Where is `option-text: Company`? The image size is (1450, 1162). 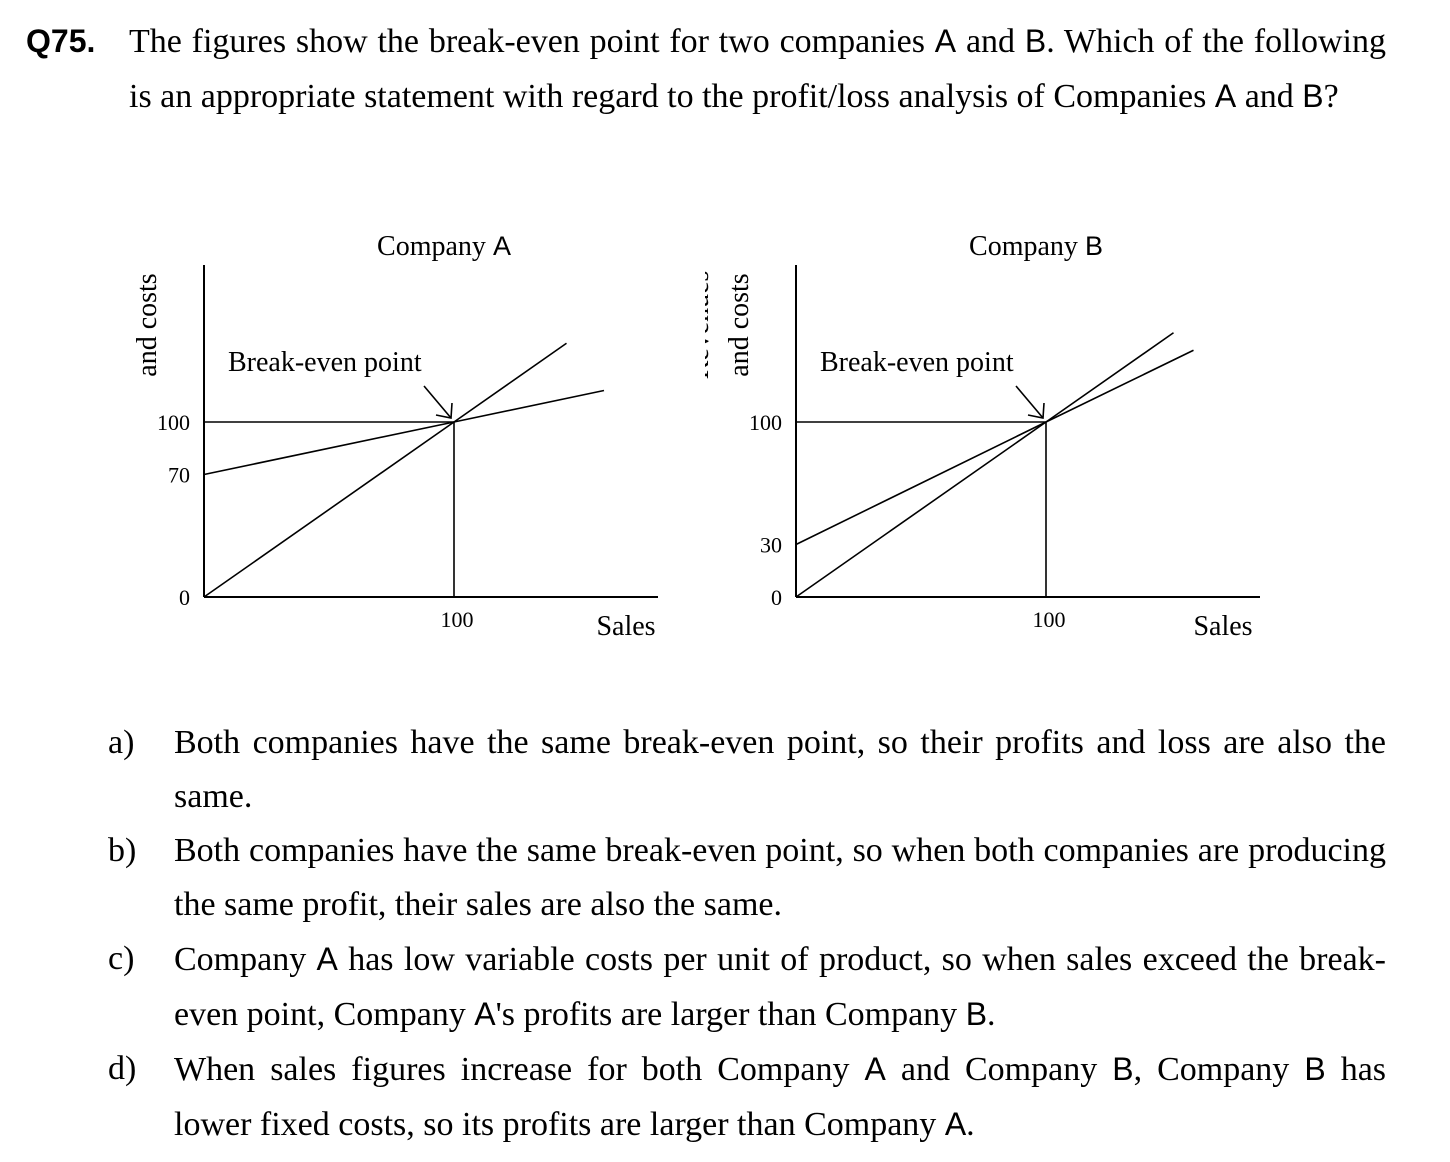 option-text: Company is located at coordinates (245, 959).